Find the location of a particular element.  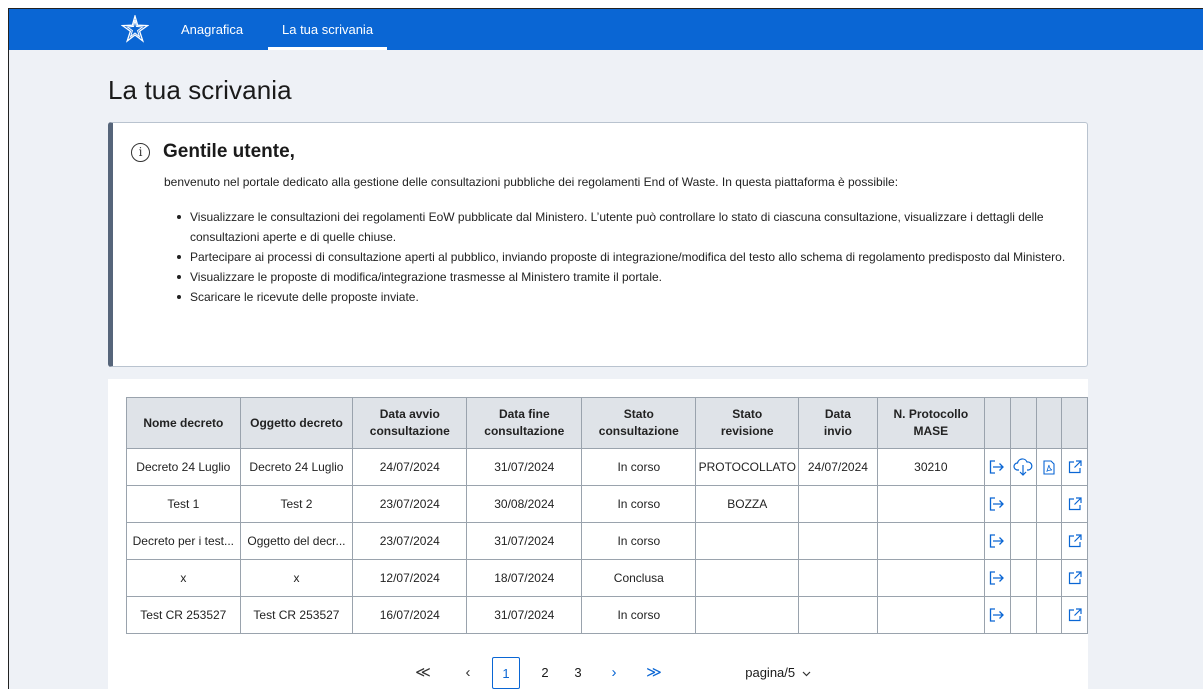

page-1-button: 1 is located at coordinates (506, 673).